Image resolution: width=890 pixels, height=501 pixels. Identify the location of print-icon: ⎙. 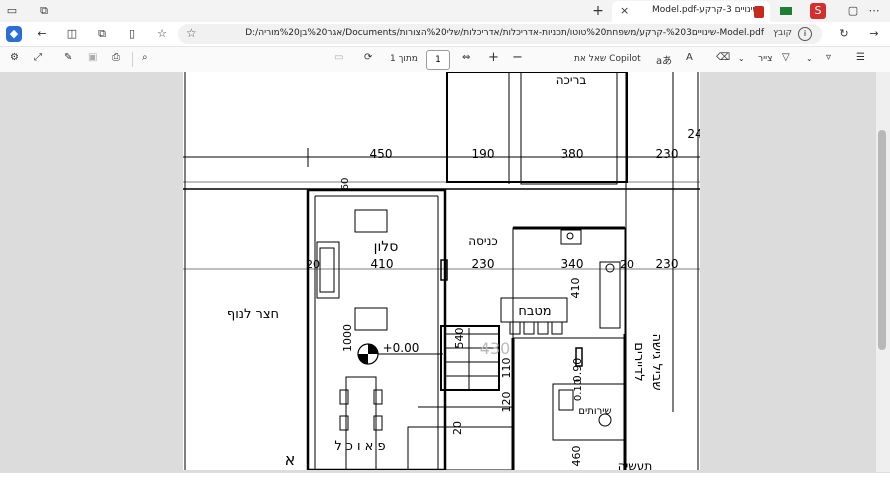
(116, 57).